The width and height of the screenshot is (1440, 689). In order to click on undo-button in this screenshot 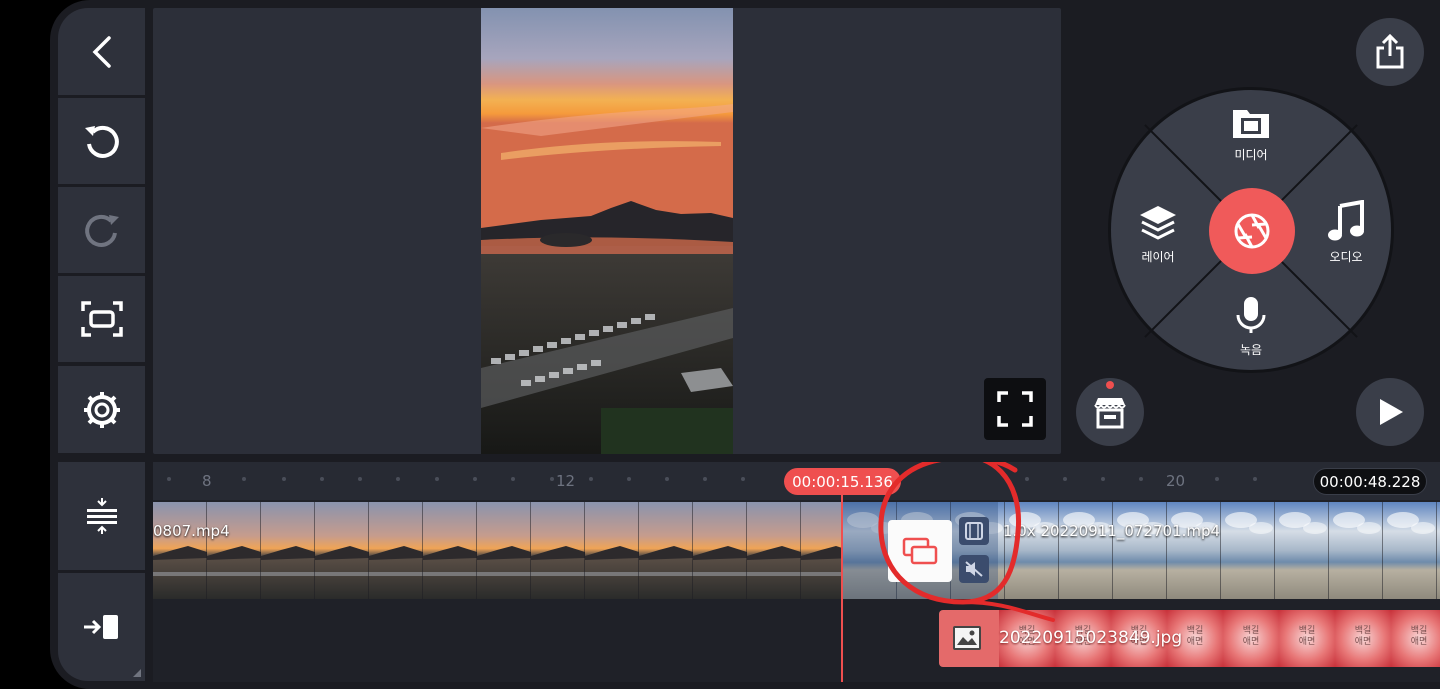, I will do `click(101, 141)`.